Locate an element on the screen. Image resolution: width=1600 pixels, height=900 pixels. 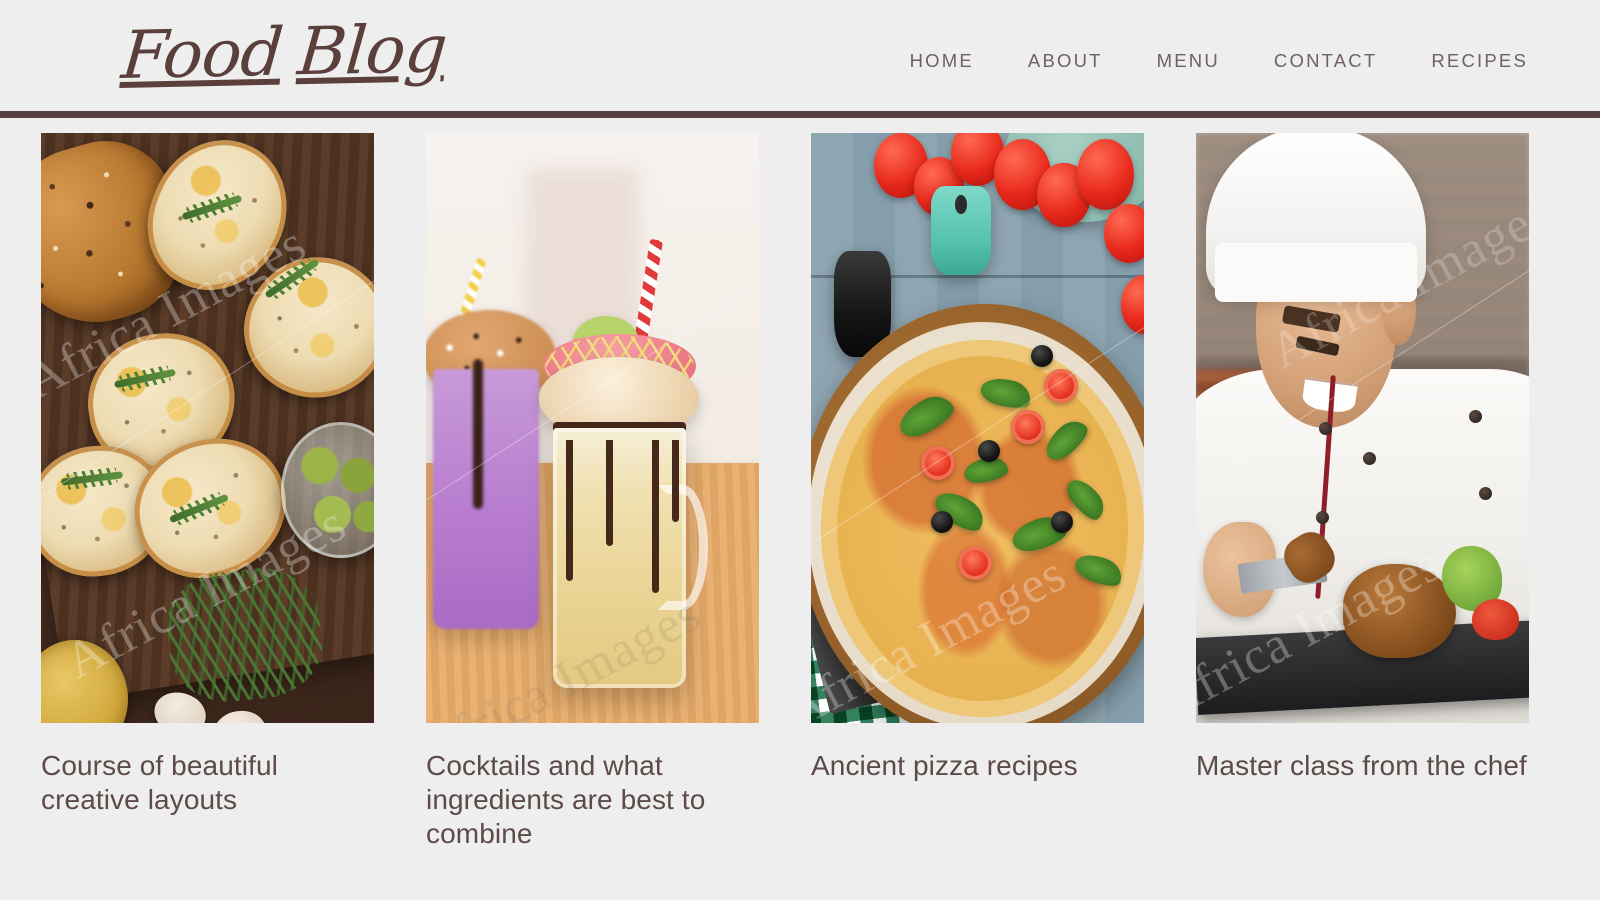
grilled-meat is located at coordinates (1399, 611).